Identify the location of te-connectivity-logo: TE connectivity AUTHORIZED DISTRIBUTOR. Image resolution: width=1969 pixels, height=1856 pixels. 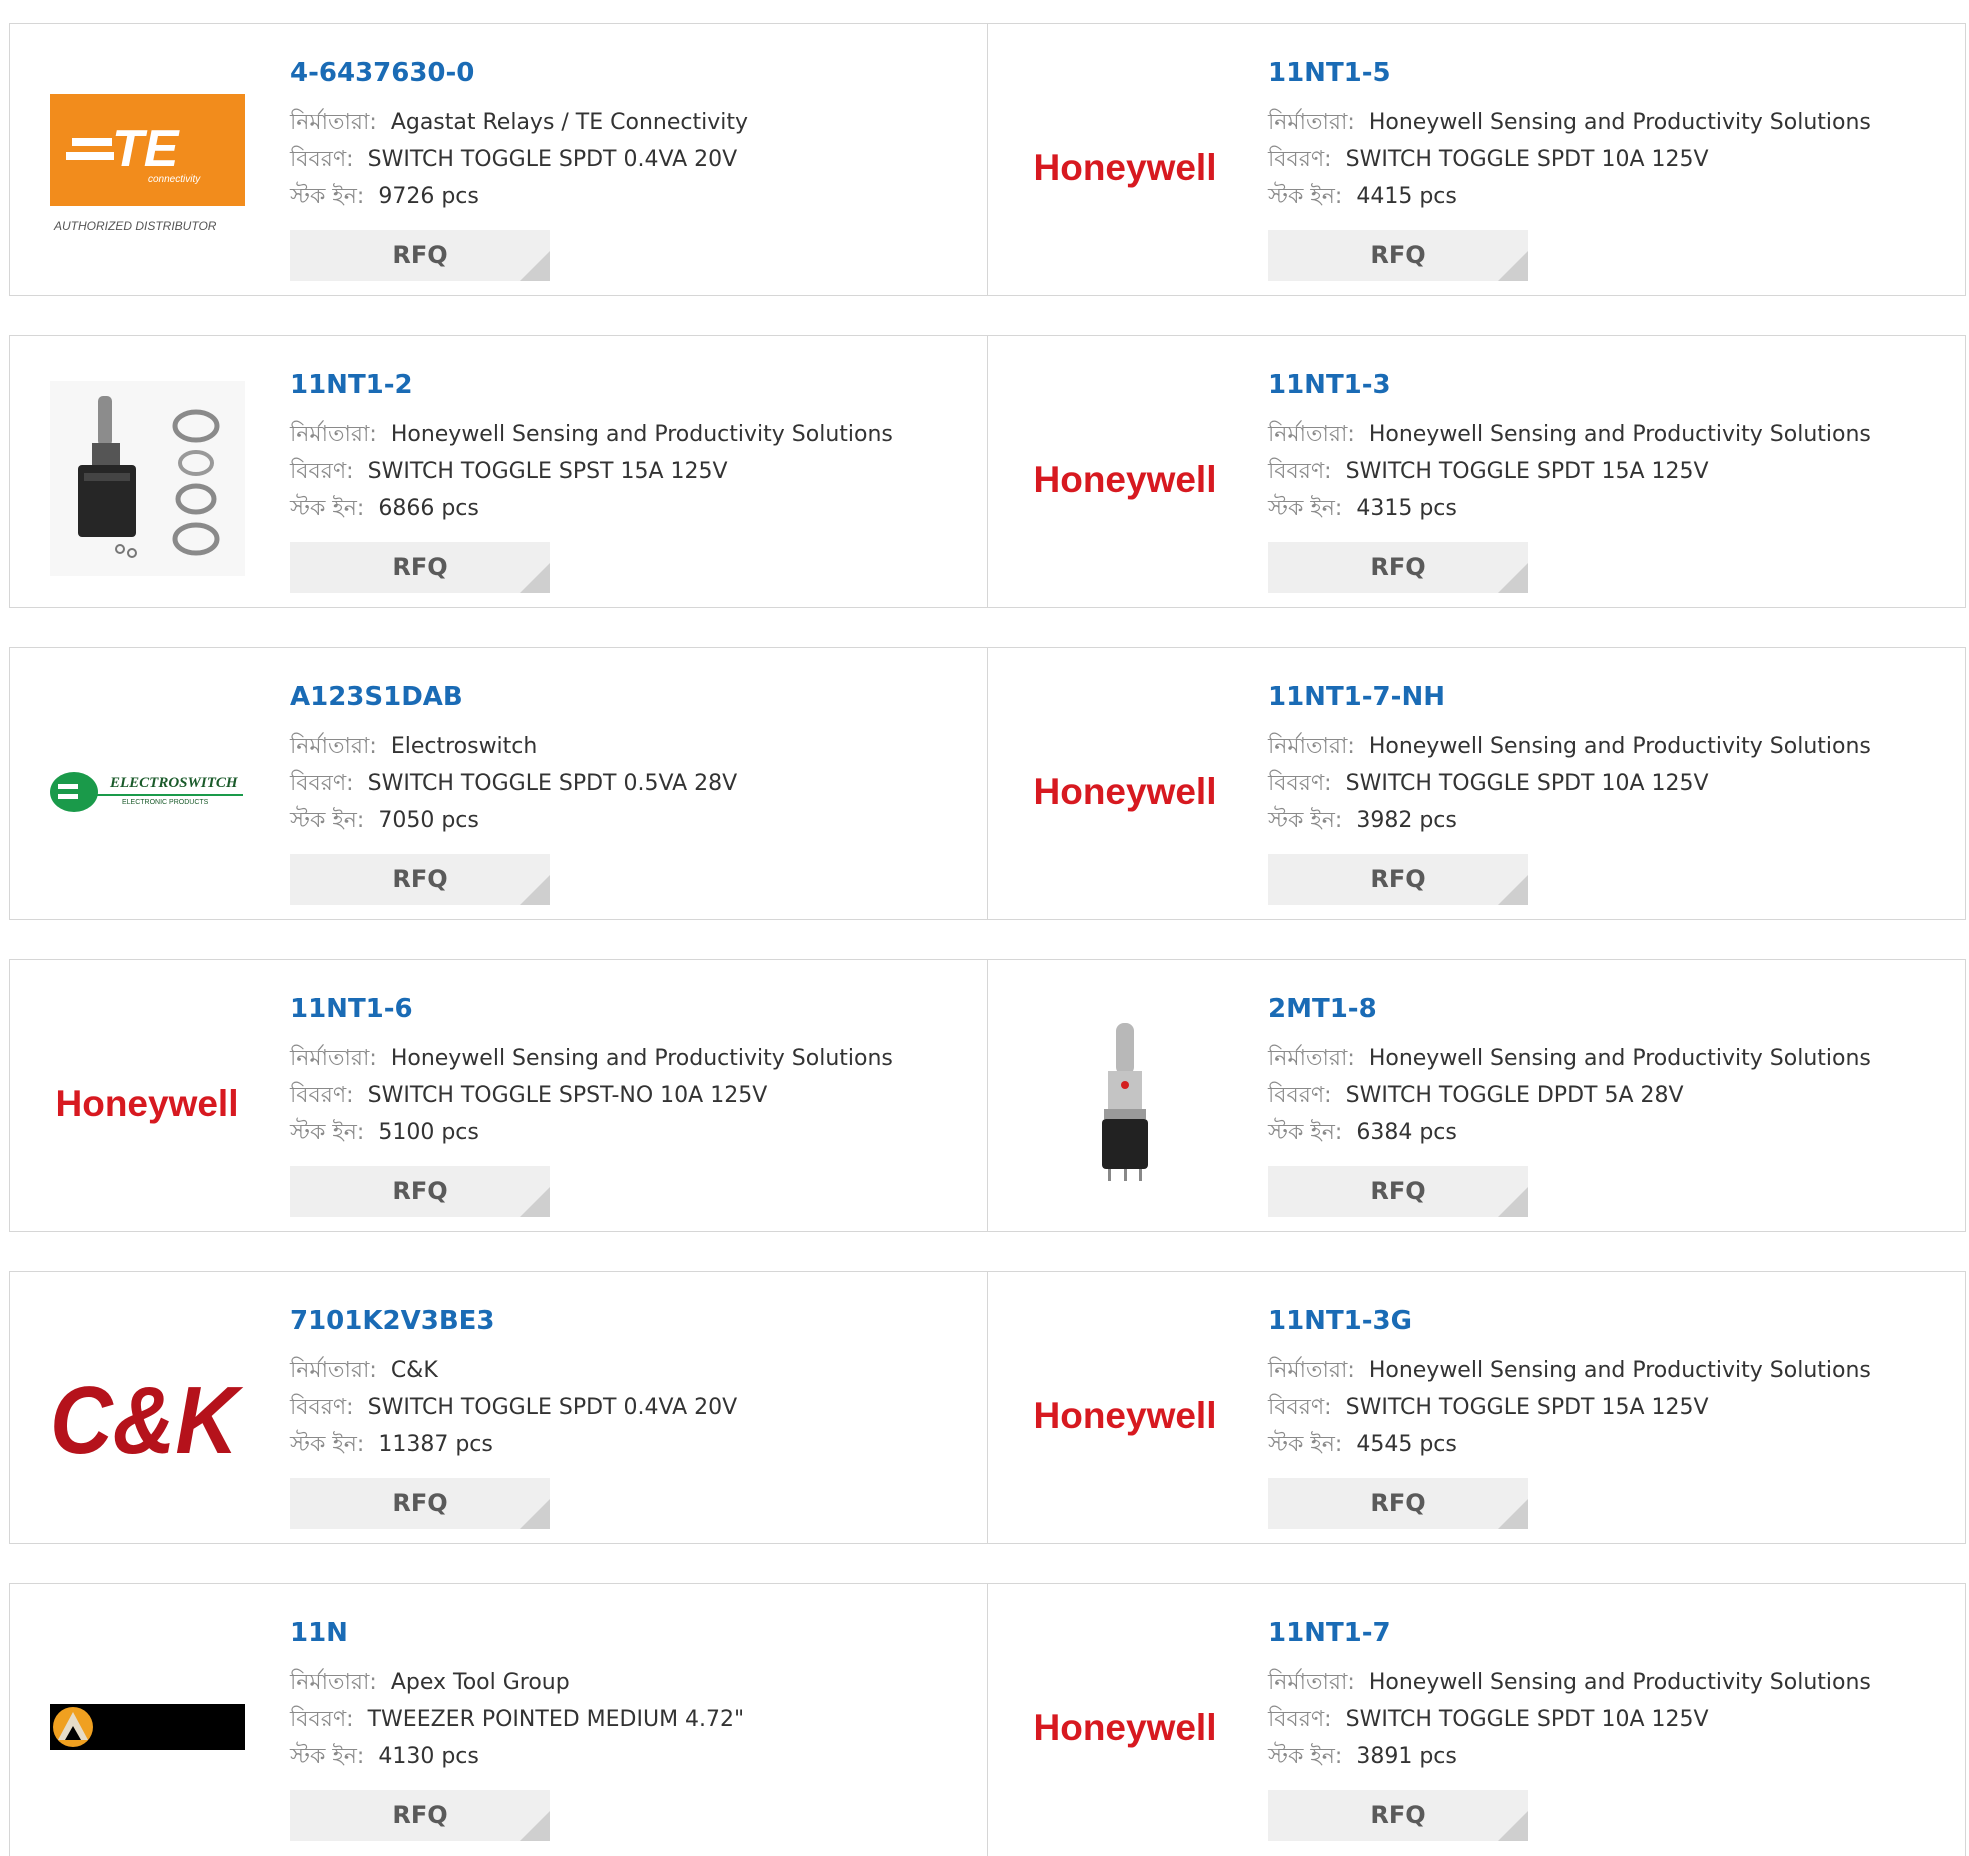
(147, 166).